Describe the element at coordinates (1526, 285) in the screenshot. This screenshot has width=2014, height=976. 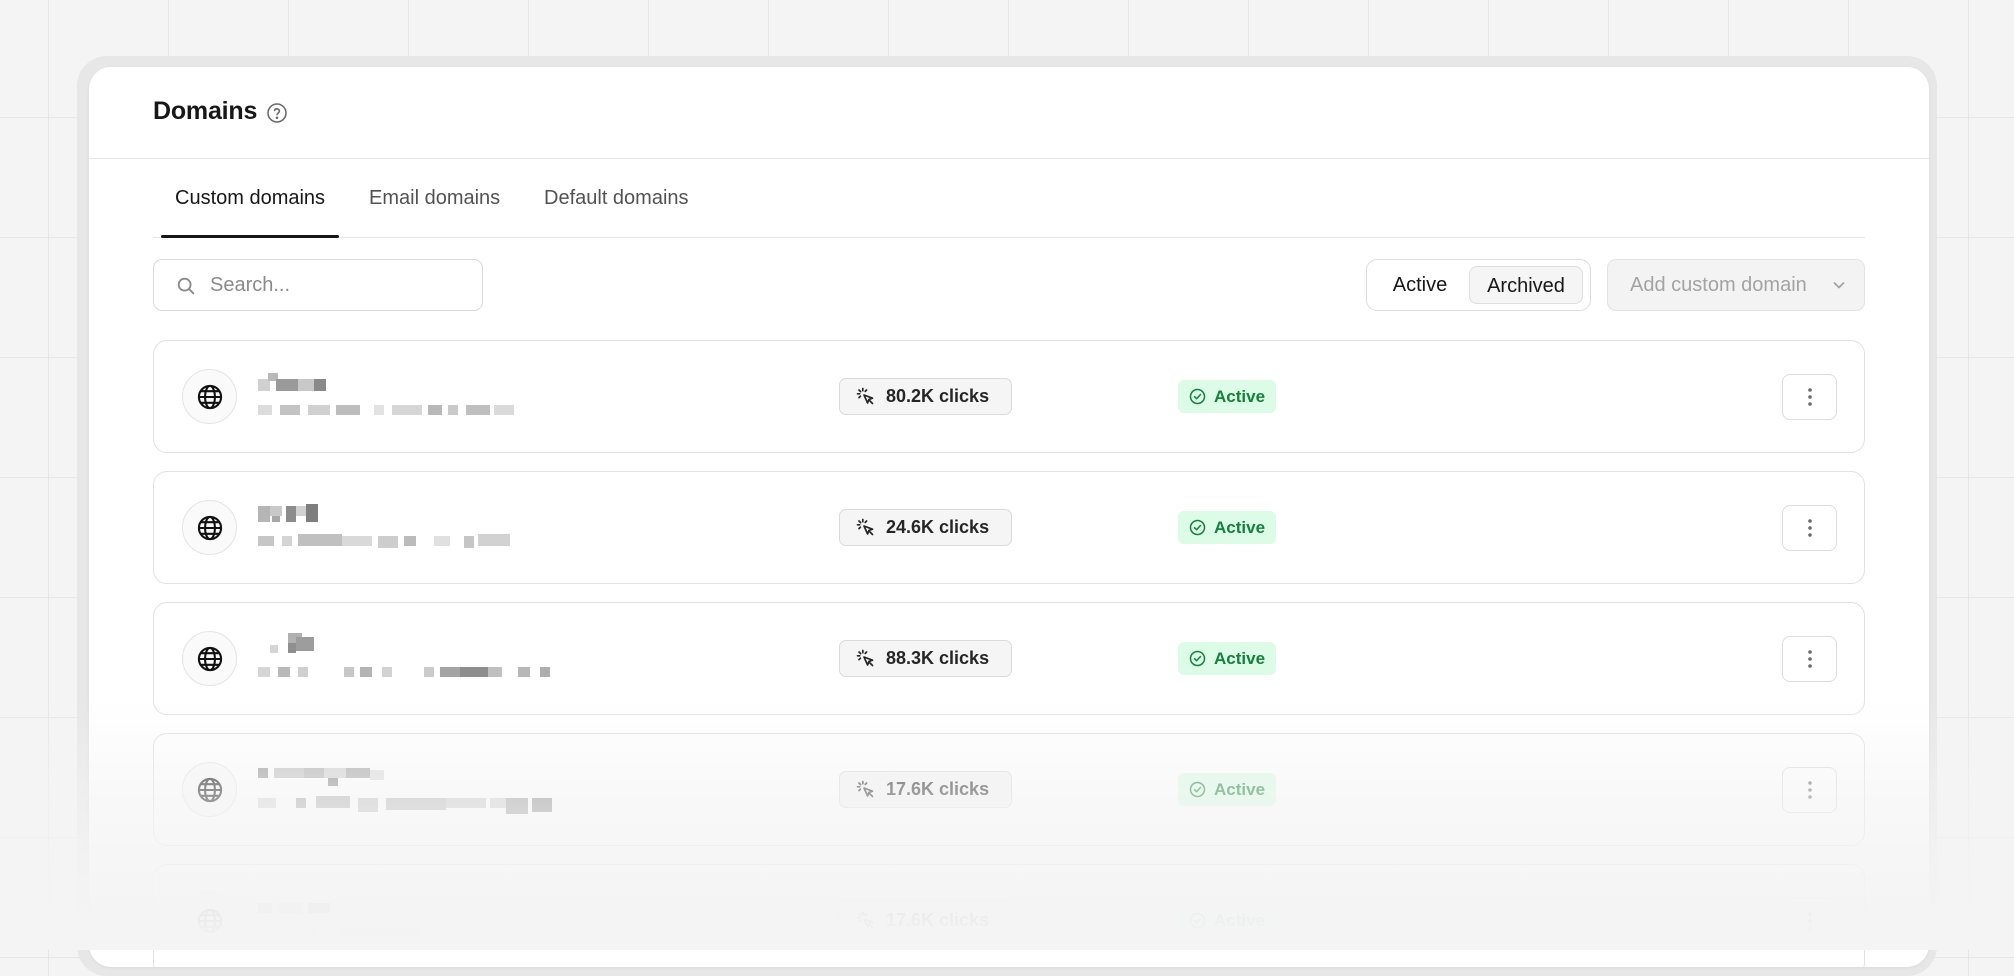
I see `filter-archived-option: Archived` at that location.